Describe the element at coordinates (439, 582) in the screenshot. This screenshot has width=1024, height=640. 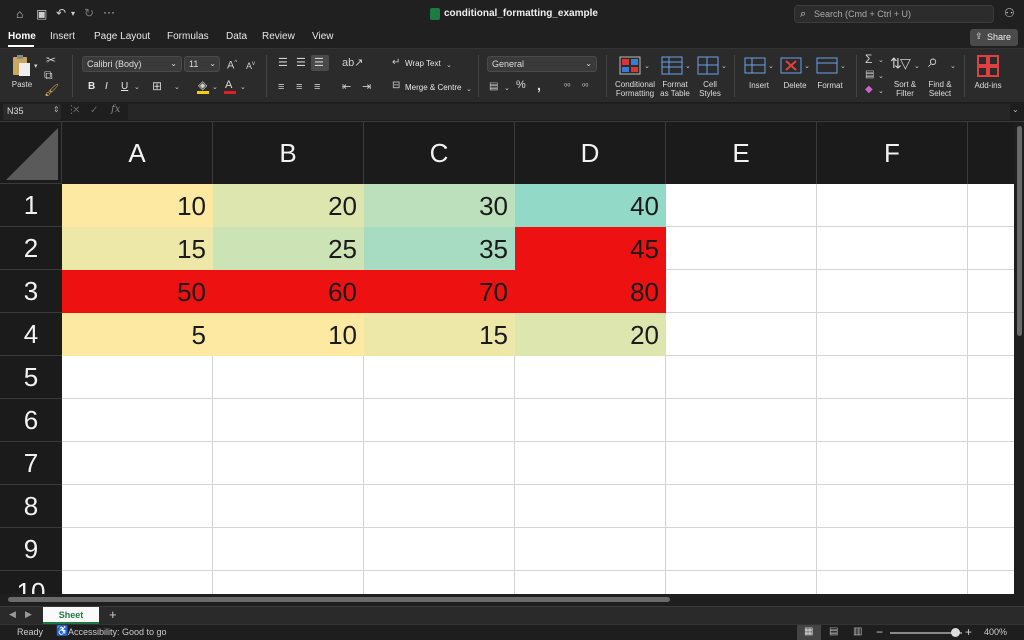
I see `cell-c10` at that location.